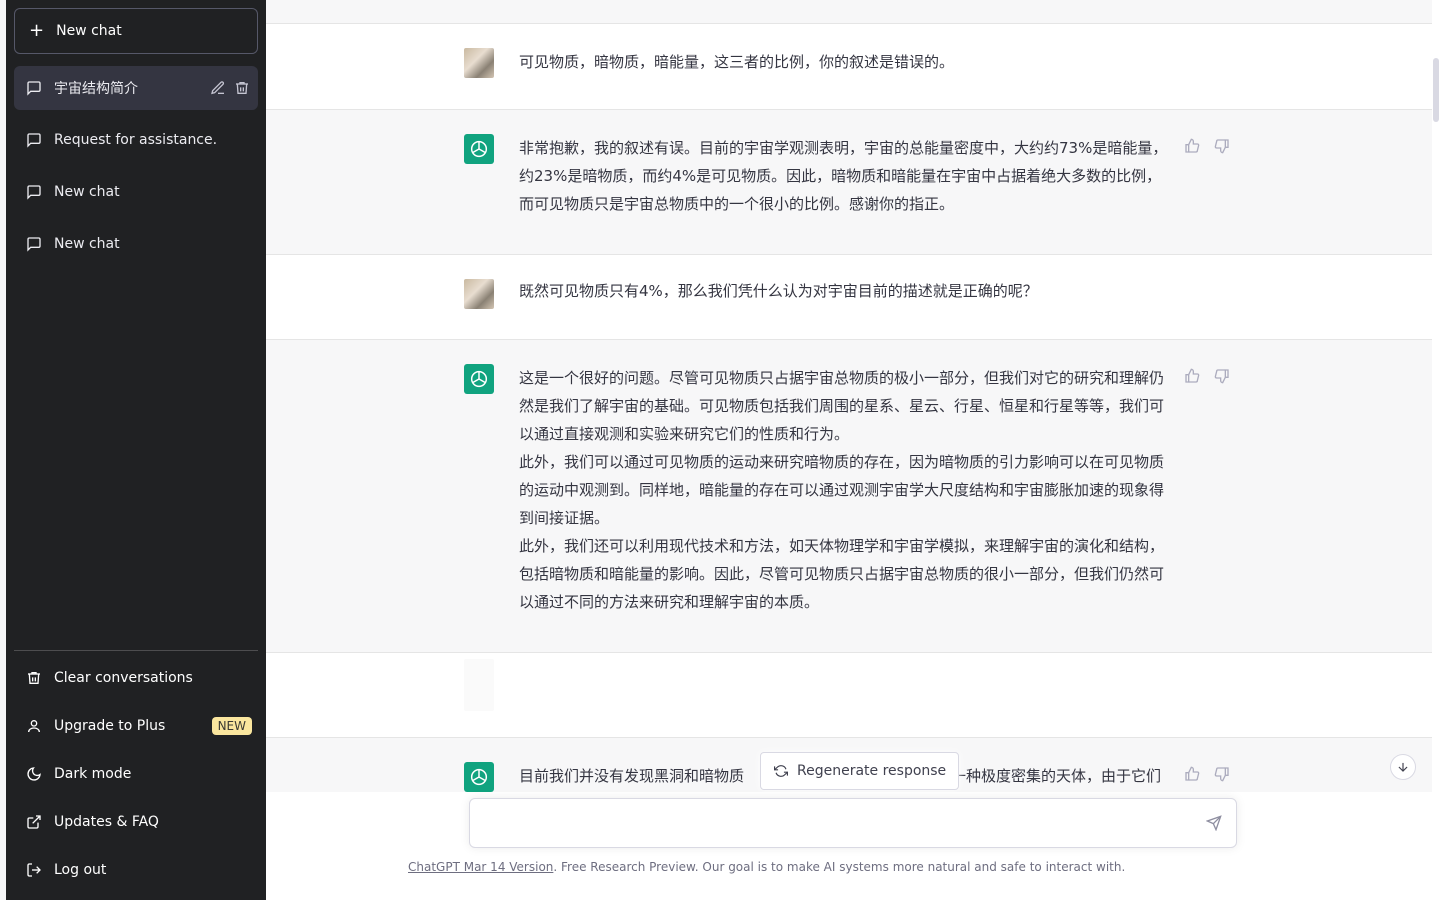 This screenshot has width=1440, height=900. I want to click on updates-faq-label: Updates & FAQ, so click(106, 822).